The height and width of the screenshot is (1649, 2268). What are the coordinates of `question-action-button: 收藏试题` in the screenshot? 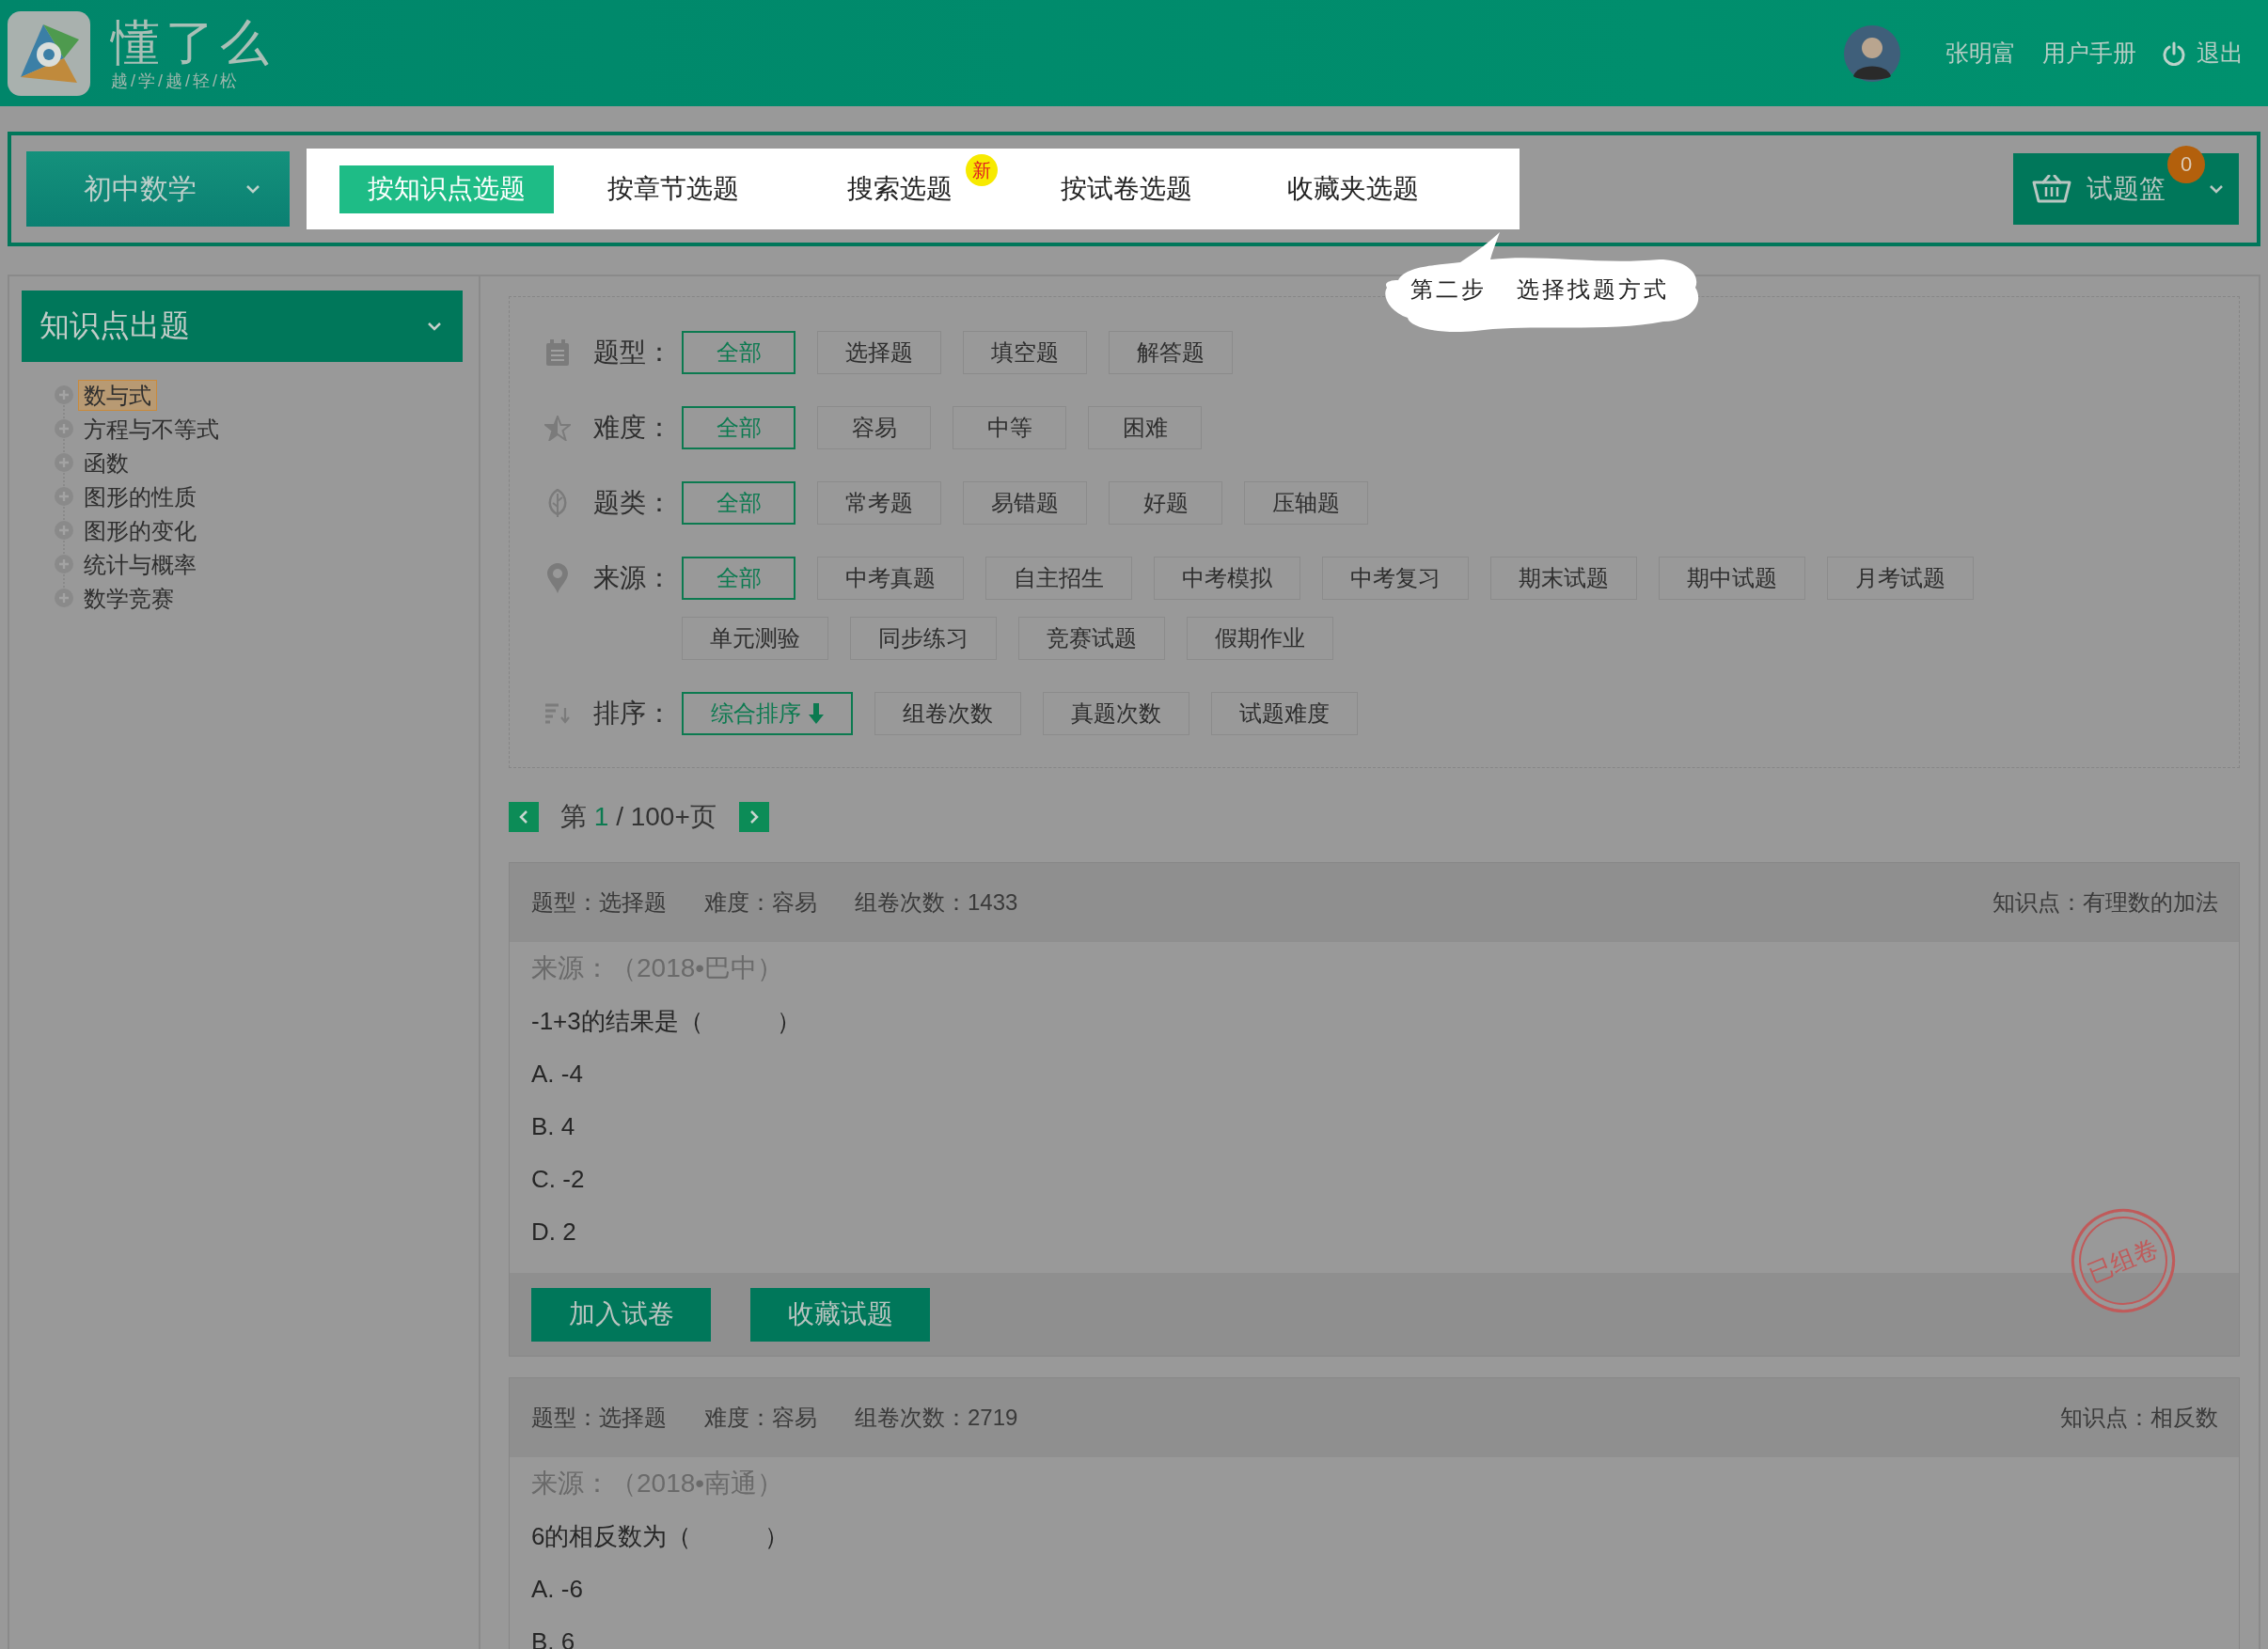 It's located at (840, 1314).